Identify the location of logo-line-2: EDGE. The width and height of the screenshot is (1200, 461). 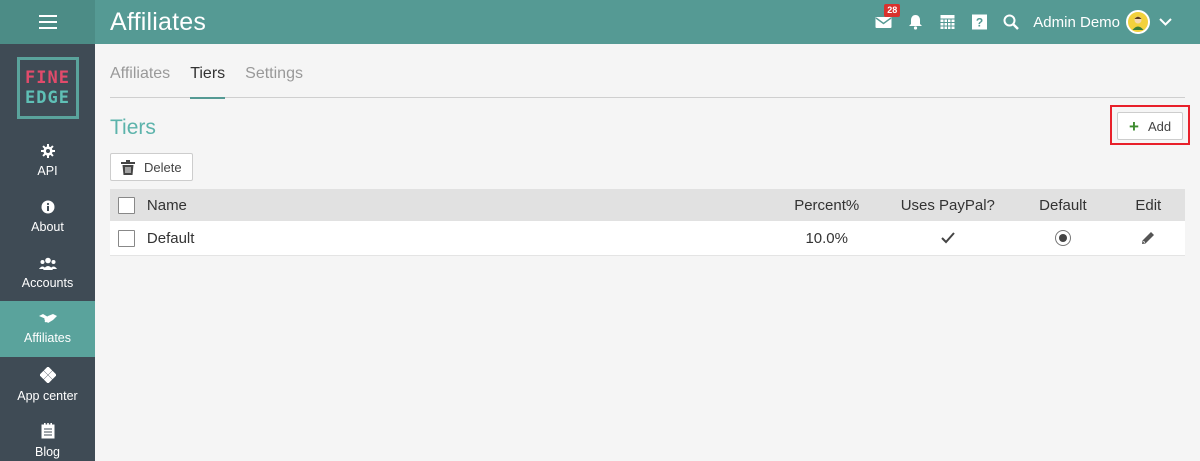
(47, 98).